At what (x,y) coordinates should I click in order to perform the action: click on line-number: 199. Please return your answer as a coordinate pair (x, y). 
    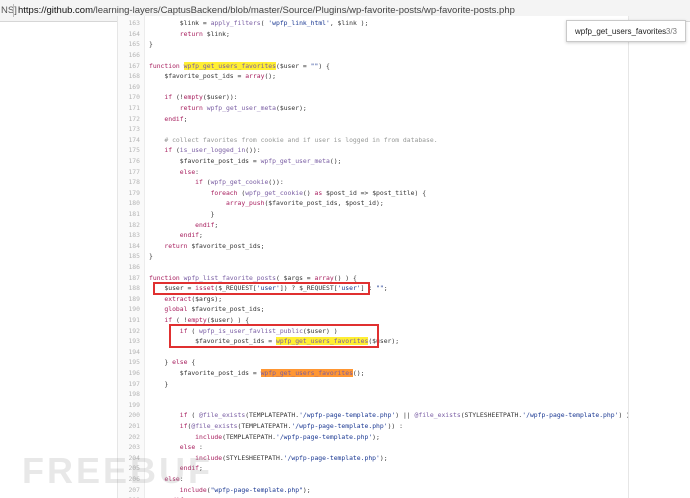
    Looking at the image, I should click on (129, 405).